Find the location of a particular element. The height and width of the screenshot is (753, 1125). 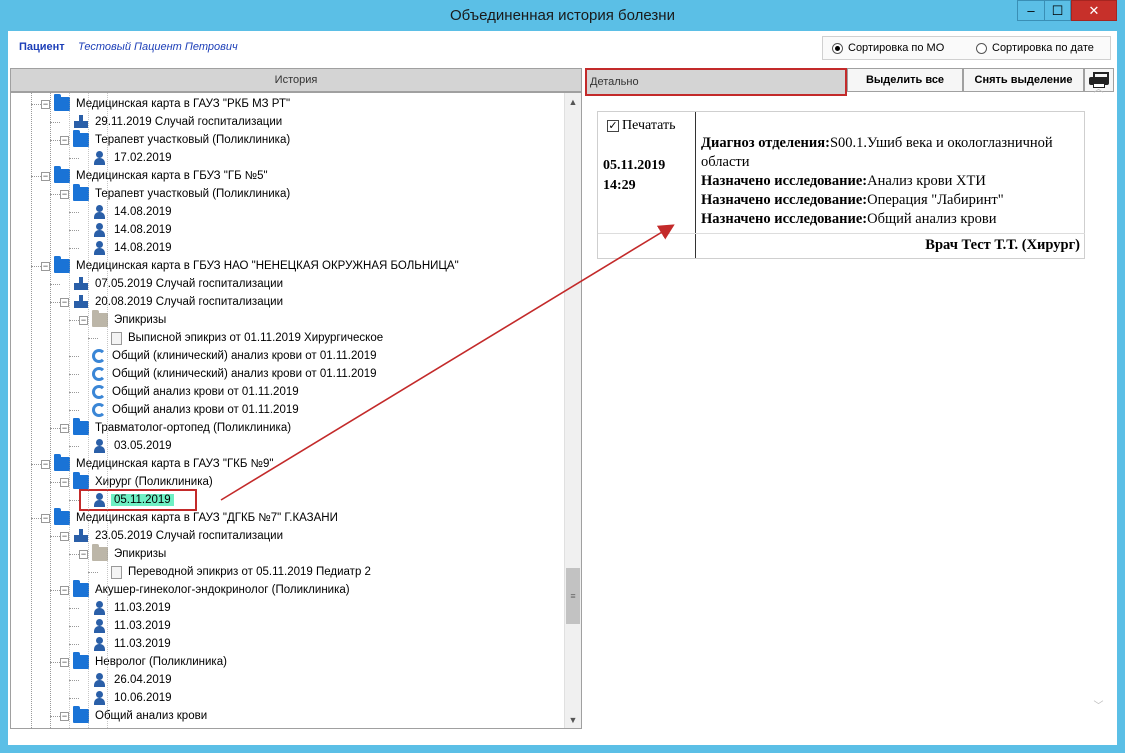

print-checkbox: ✓ Печатать is located at coordinates (641, 126).